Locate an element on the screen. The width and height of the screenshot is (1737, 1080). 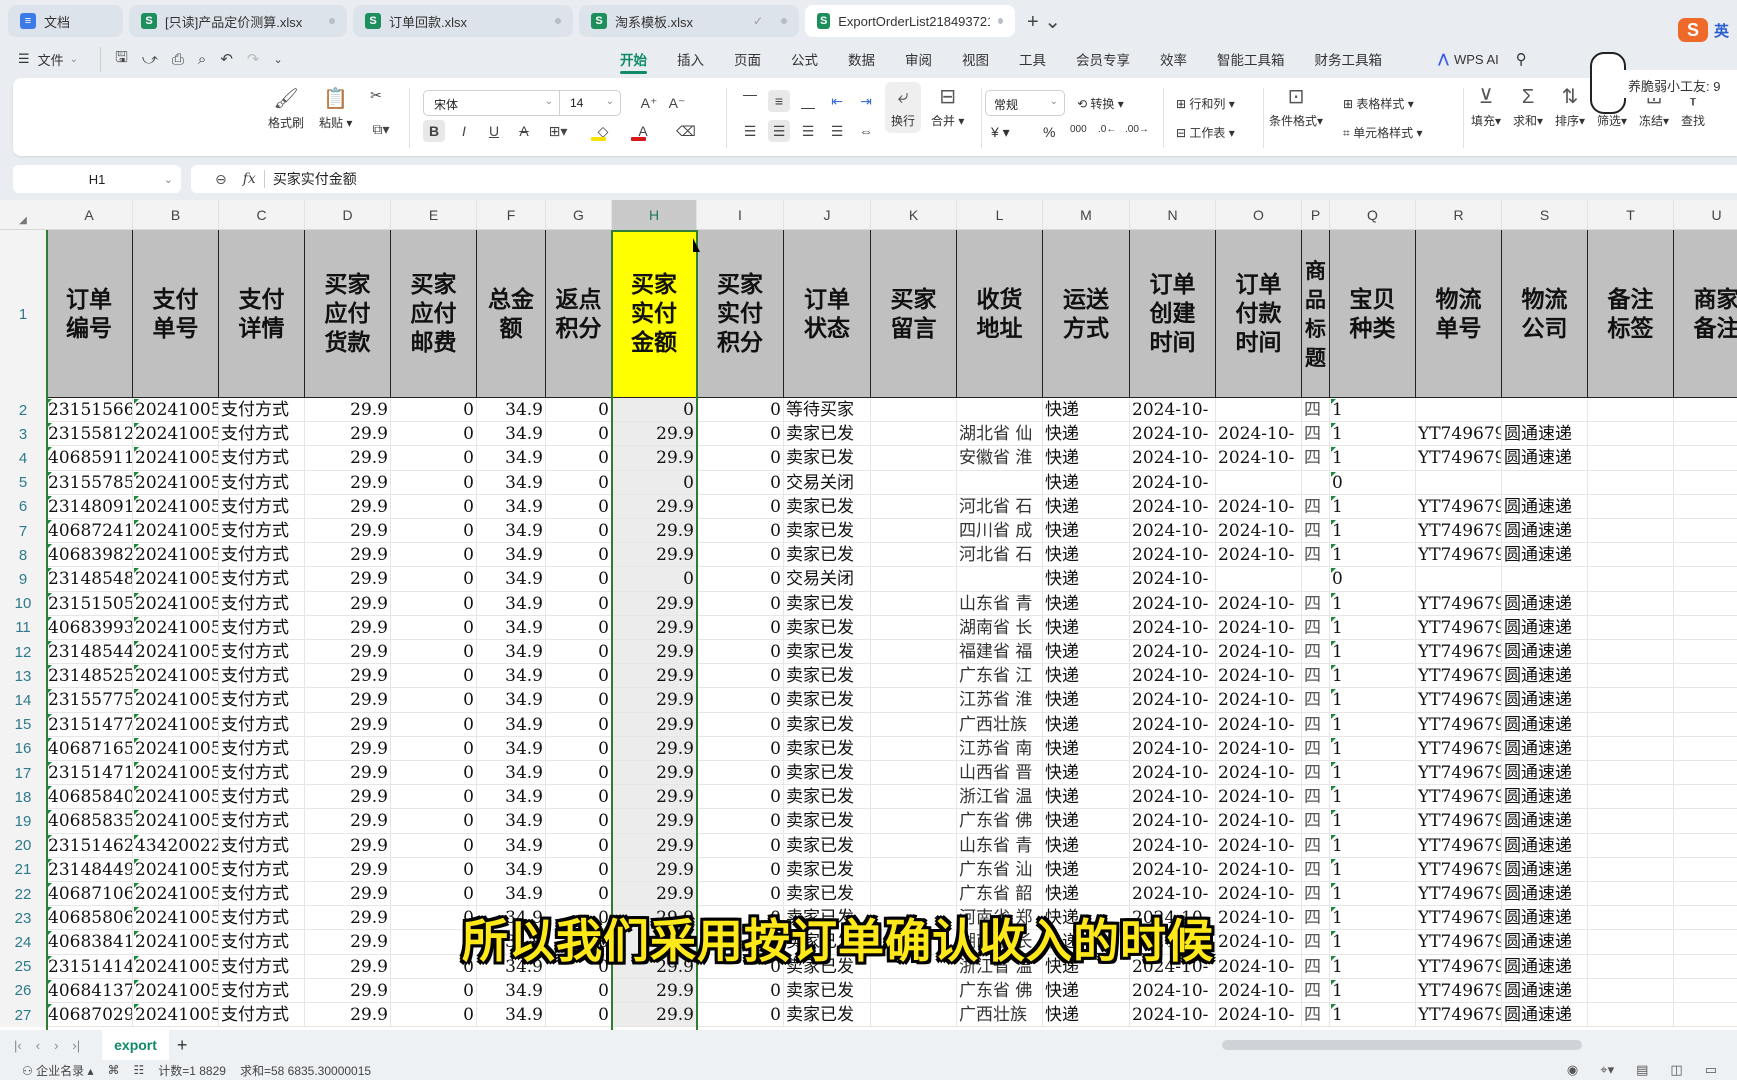
table-cell: 广西壮族 is located at coordinates (1000, 1015).